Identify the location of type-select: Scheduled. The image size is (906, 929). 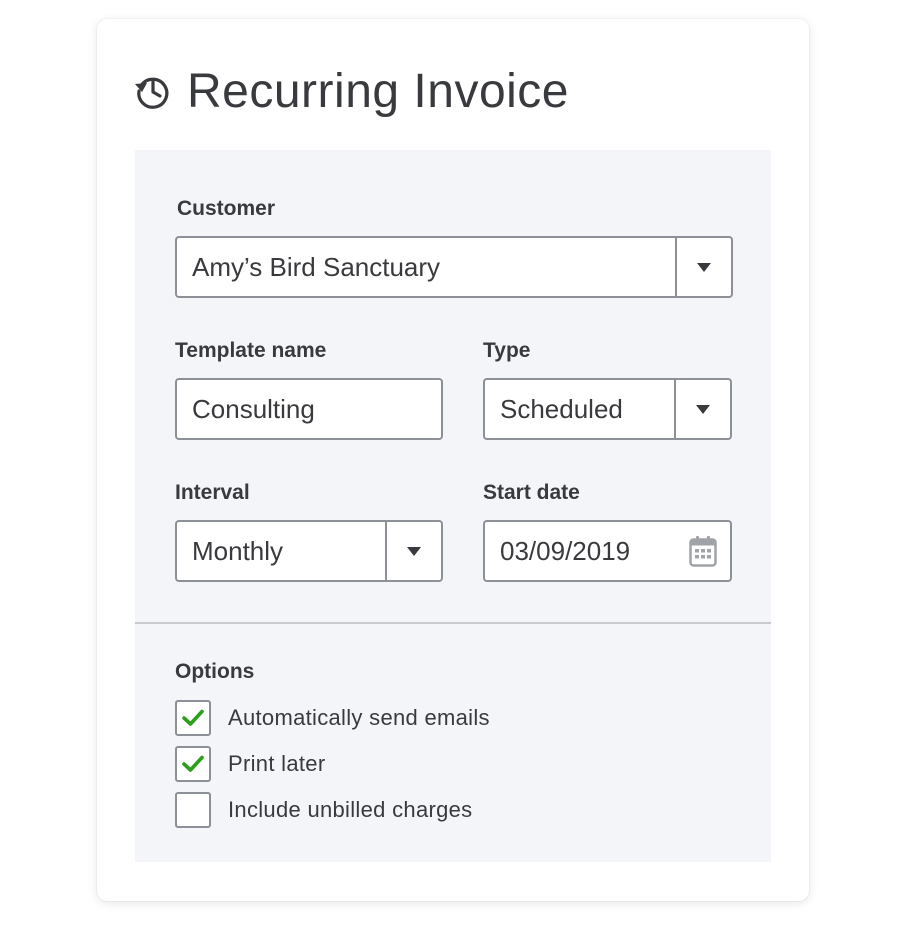
(607, 409).